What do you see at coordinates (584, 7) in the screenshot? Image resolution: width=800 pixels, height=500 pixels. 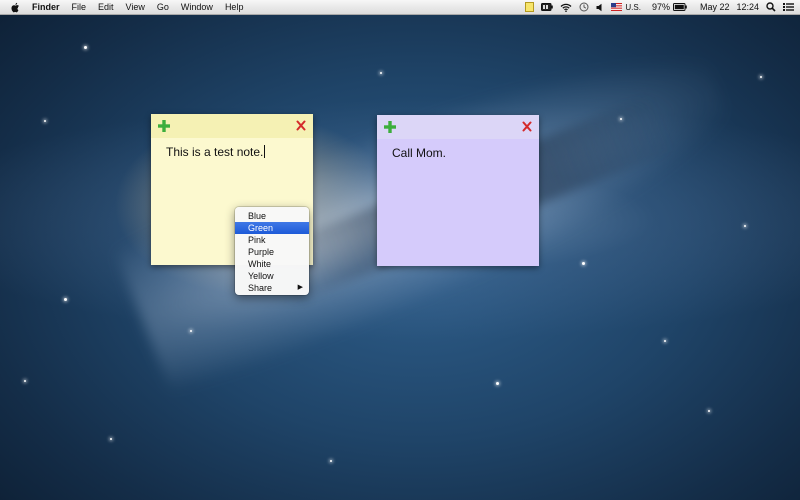 I see `time-machine-icon` at bounding box center [584, 7].